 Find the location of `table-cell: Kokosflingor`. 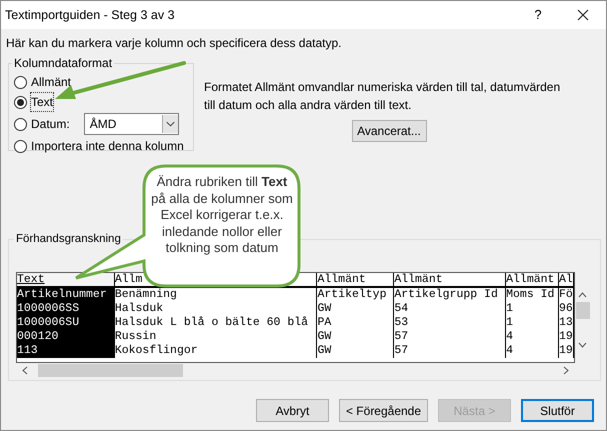

table-cell: Kokosflingor is located at coordinates (216, 351).